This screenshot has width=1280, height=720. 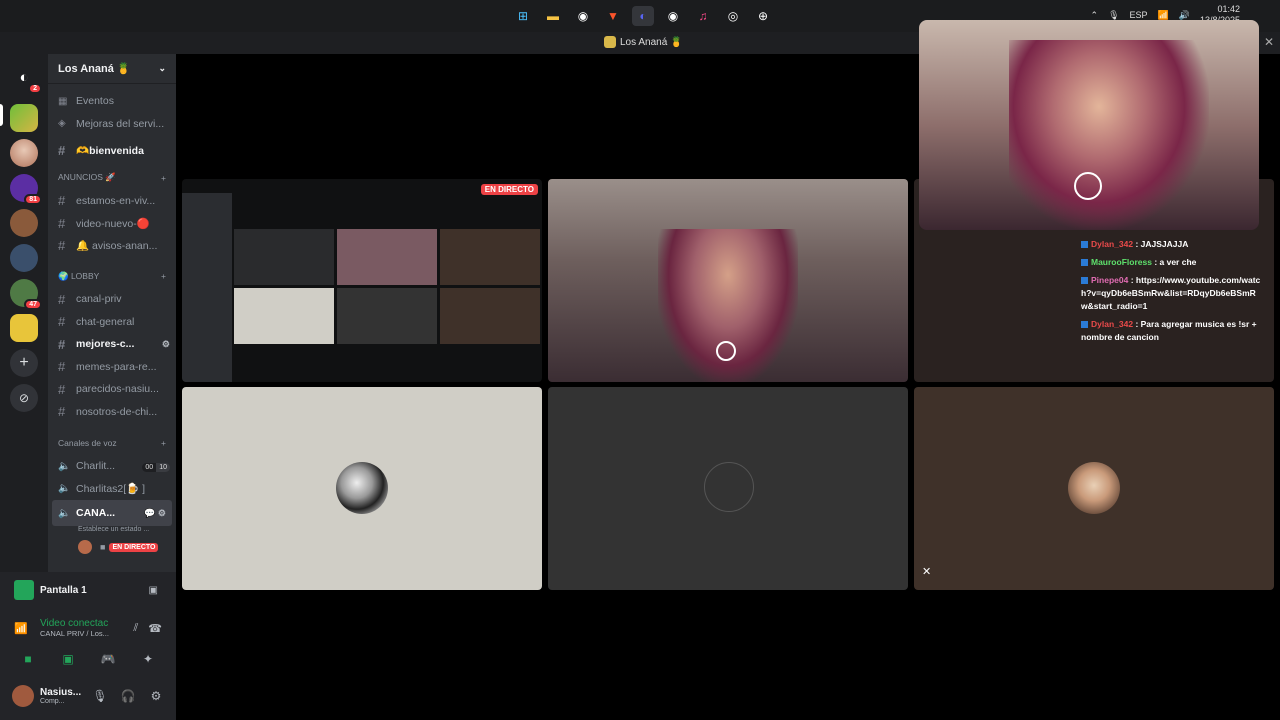 I want to click on floating-webcam, so click(x=1089, y=125).